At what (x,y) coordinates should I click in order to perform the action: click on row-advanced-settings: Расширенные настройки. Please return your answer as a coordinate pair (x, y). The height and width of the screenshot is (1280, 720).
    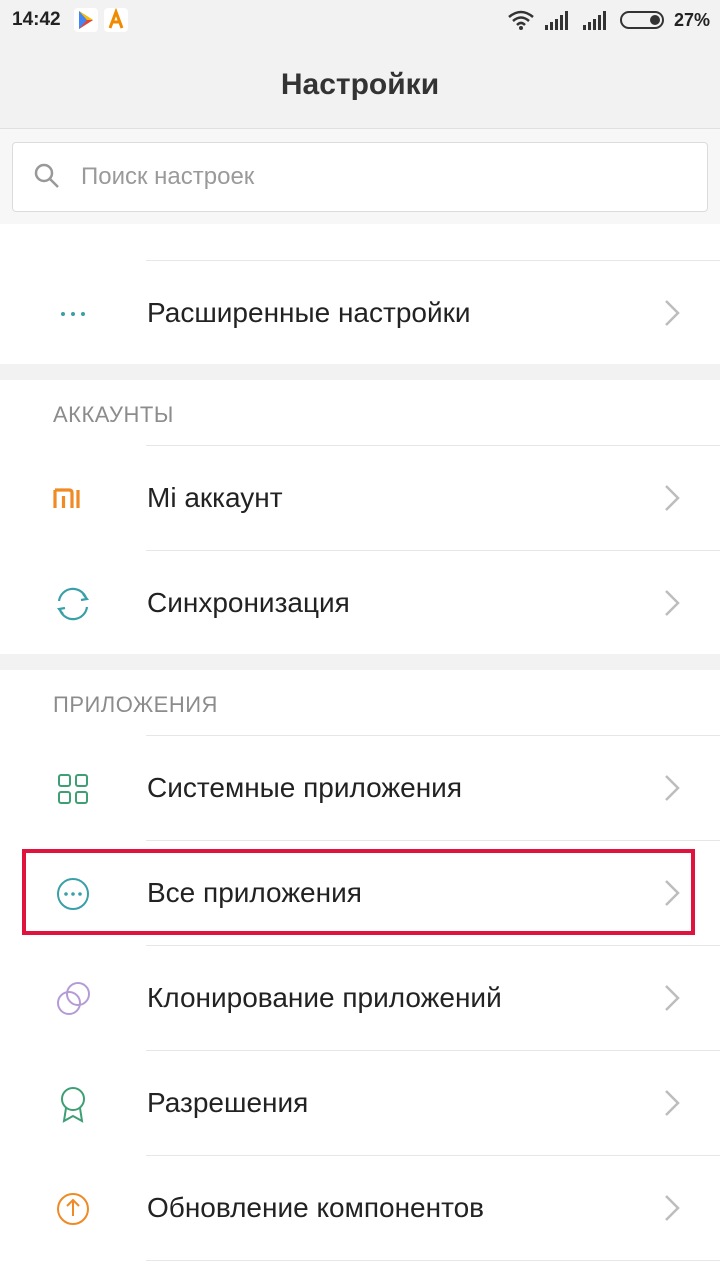
    Looking at the image, I should click on (360, 313).